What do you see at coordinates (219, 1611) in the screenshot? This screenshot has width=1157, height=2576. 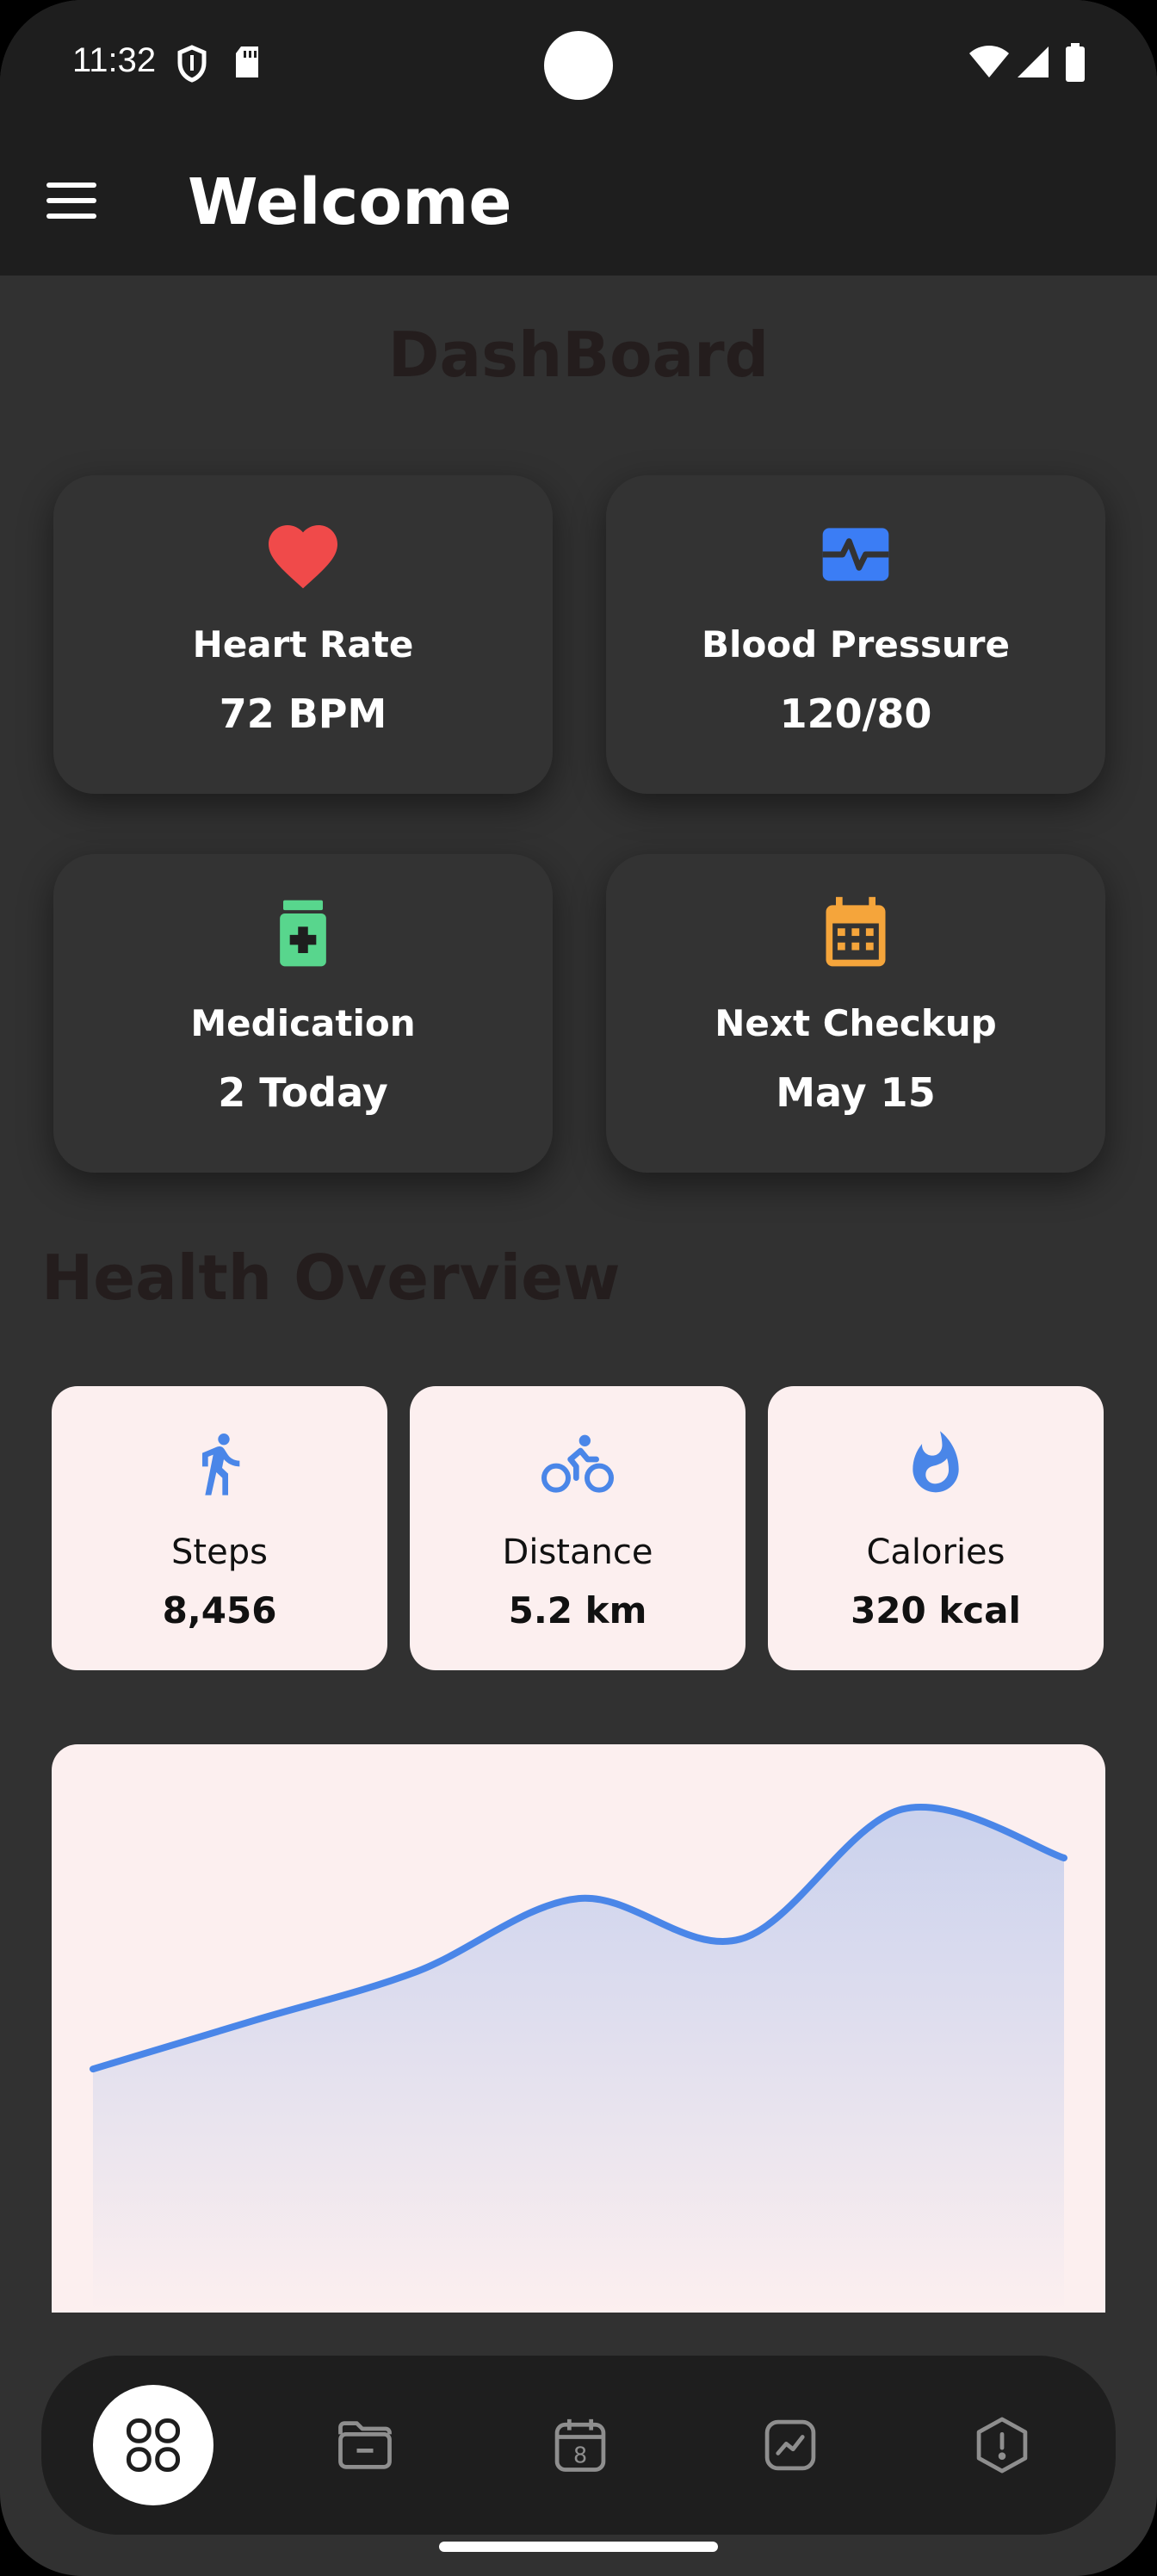 I see `steps-value: 8,456` at bounding box center [219, 1611].